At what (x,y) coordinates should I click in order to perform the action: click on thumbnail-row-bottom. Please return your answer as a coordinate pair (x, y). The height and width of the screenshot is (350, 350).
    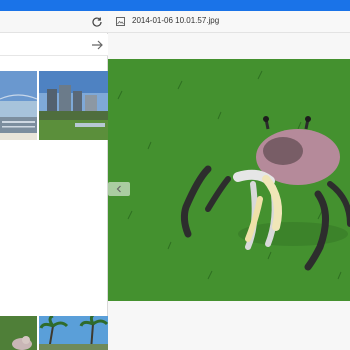
    Looking at the image, I should click on (54, 333).